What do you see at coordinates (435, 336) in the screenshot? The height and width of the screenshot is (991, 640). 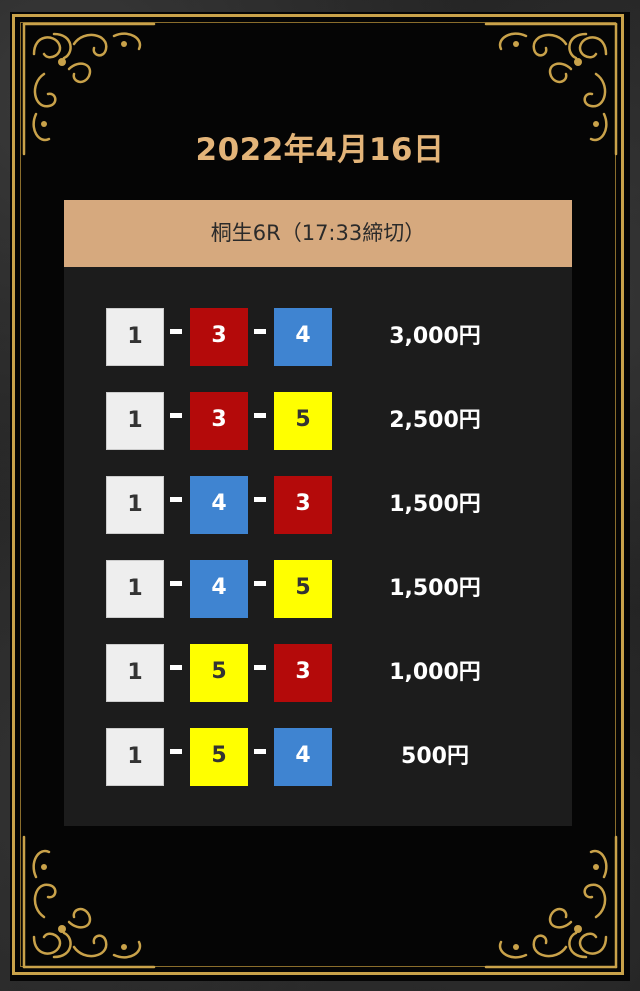 I see `bet-amount: 3,000円` at bounding box center [435, 336].